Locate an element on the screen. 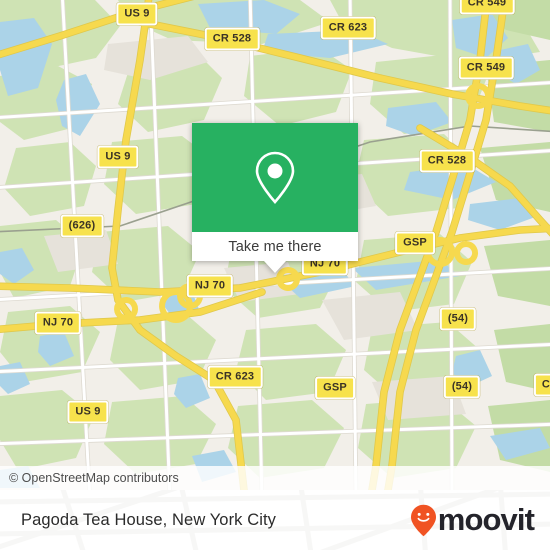 The height and width of the screenshot is (550, 550). road-shield: (626) is located at coordinates (82, 226).